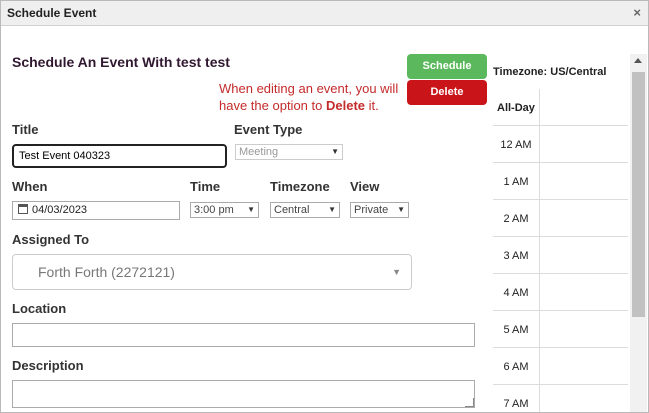 This screenshot has height=413, width=649. Describe the element at coordinates (51, 239) in the screenshot. I see `assigned-label: Assigned To` at that location.